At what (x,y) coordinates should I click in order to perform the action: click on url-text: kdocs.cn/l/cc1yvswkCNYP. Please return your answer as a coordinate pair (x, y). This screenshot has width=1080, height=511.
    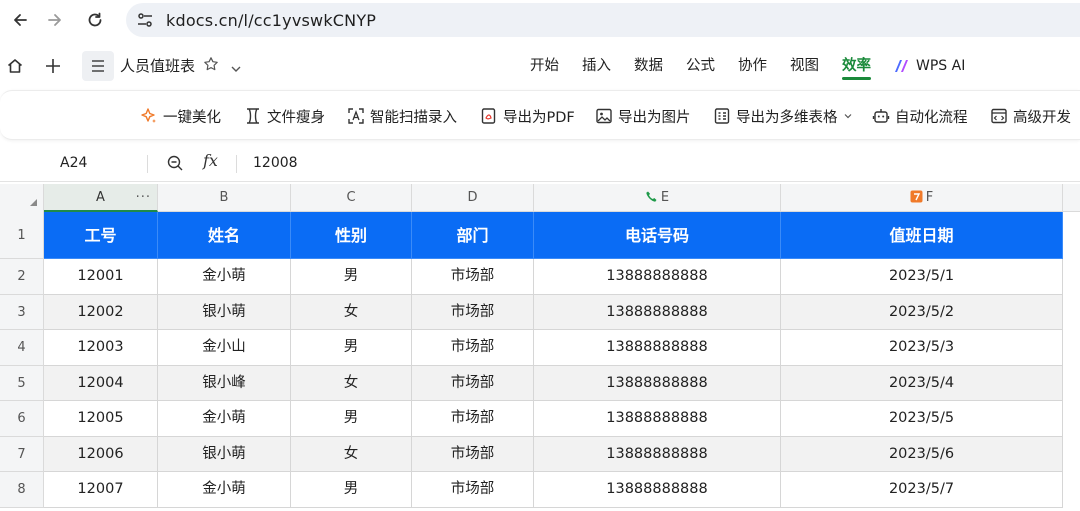
    Looking at the image, I should click on (271, 20).